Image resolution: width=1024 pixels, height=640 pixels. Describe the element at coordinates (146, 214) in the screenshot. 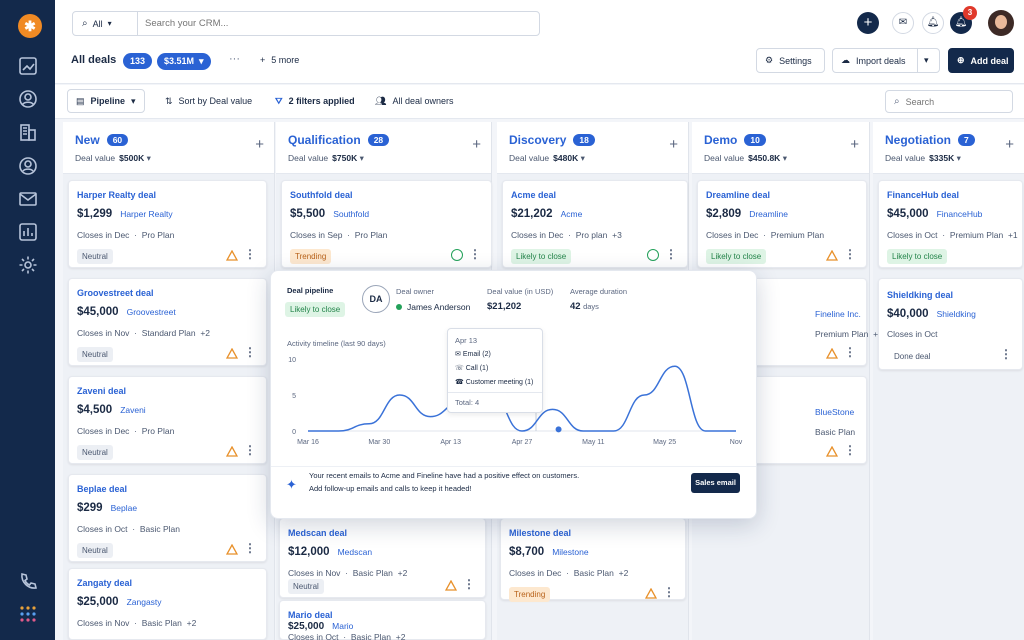

I see `deal-company: Harper Realty` at that location.